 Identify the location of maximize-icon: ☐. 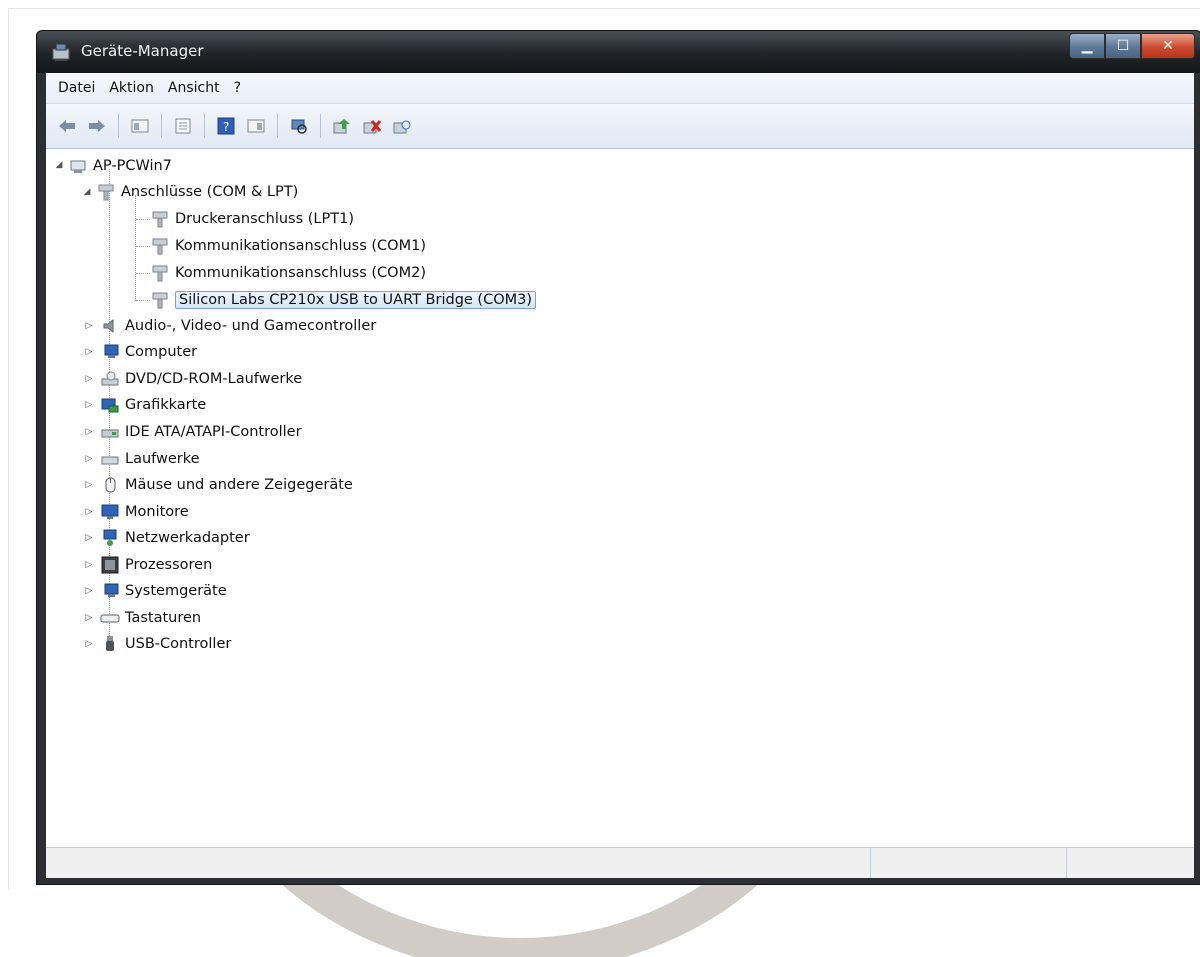
(1123, 46).